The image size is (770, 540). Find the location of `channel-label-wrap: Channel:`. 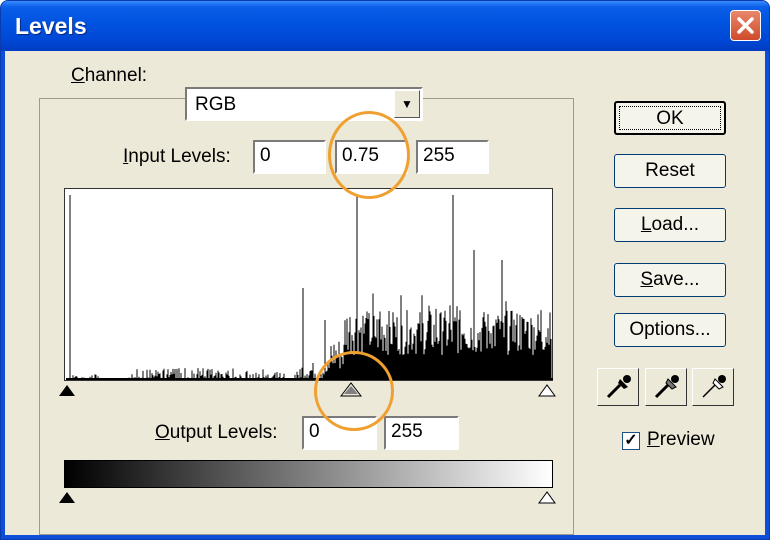

channel-label-wrap: Channel: is located at coordinates (109, 76).